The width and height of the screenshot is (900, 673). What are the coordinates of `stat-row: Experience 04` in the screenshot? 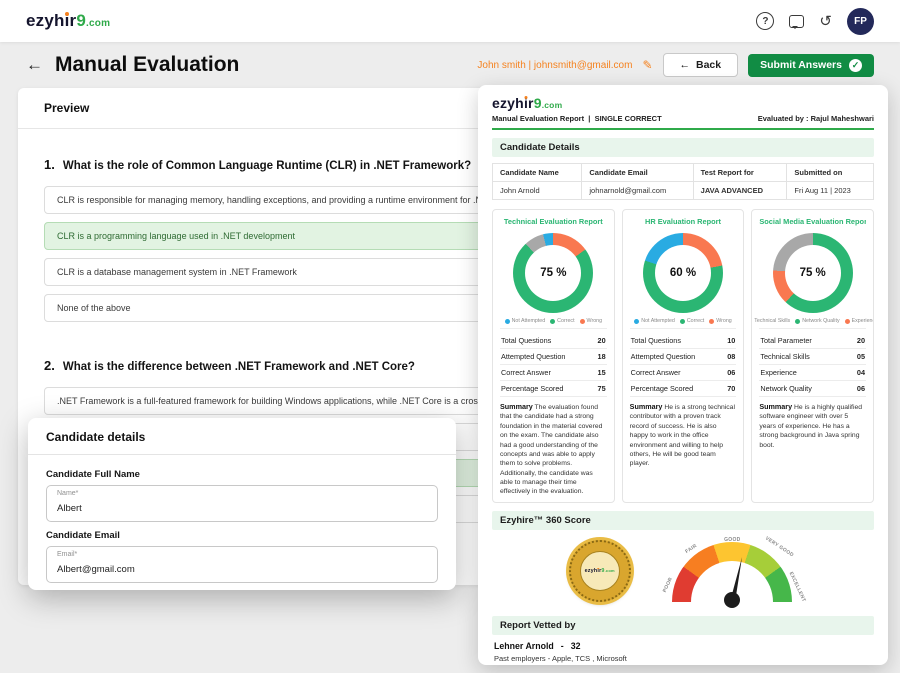 It's located at (813, 373).